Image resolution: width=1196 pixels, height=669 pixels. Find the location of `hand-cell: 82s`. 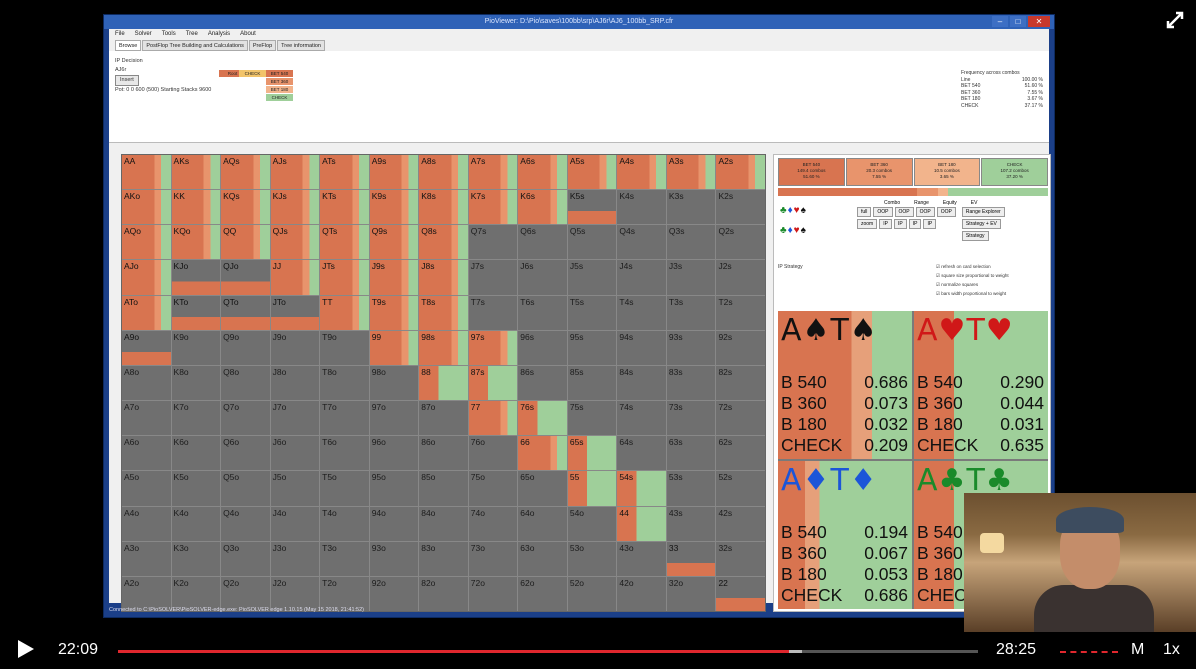

hand-cell: 82s is located at coordinates (740, 383).